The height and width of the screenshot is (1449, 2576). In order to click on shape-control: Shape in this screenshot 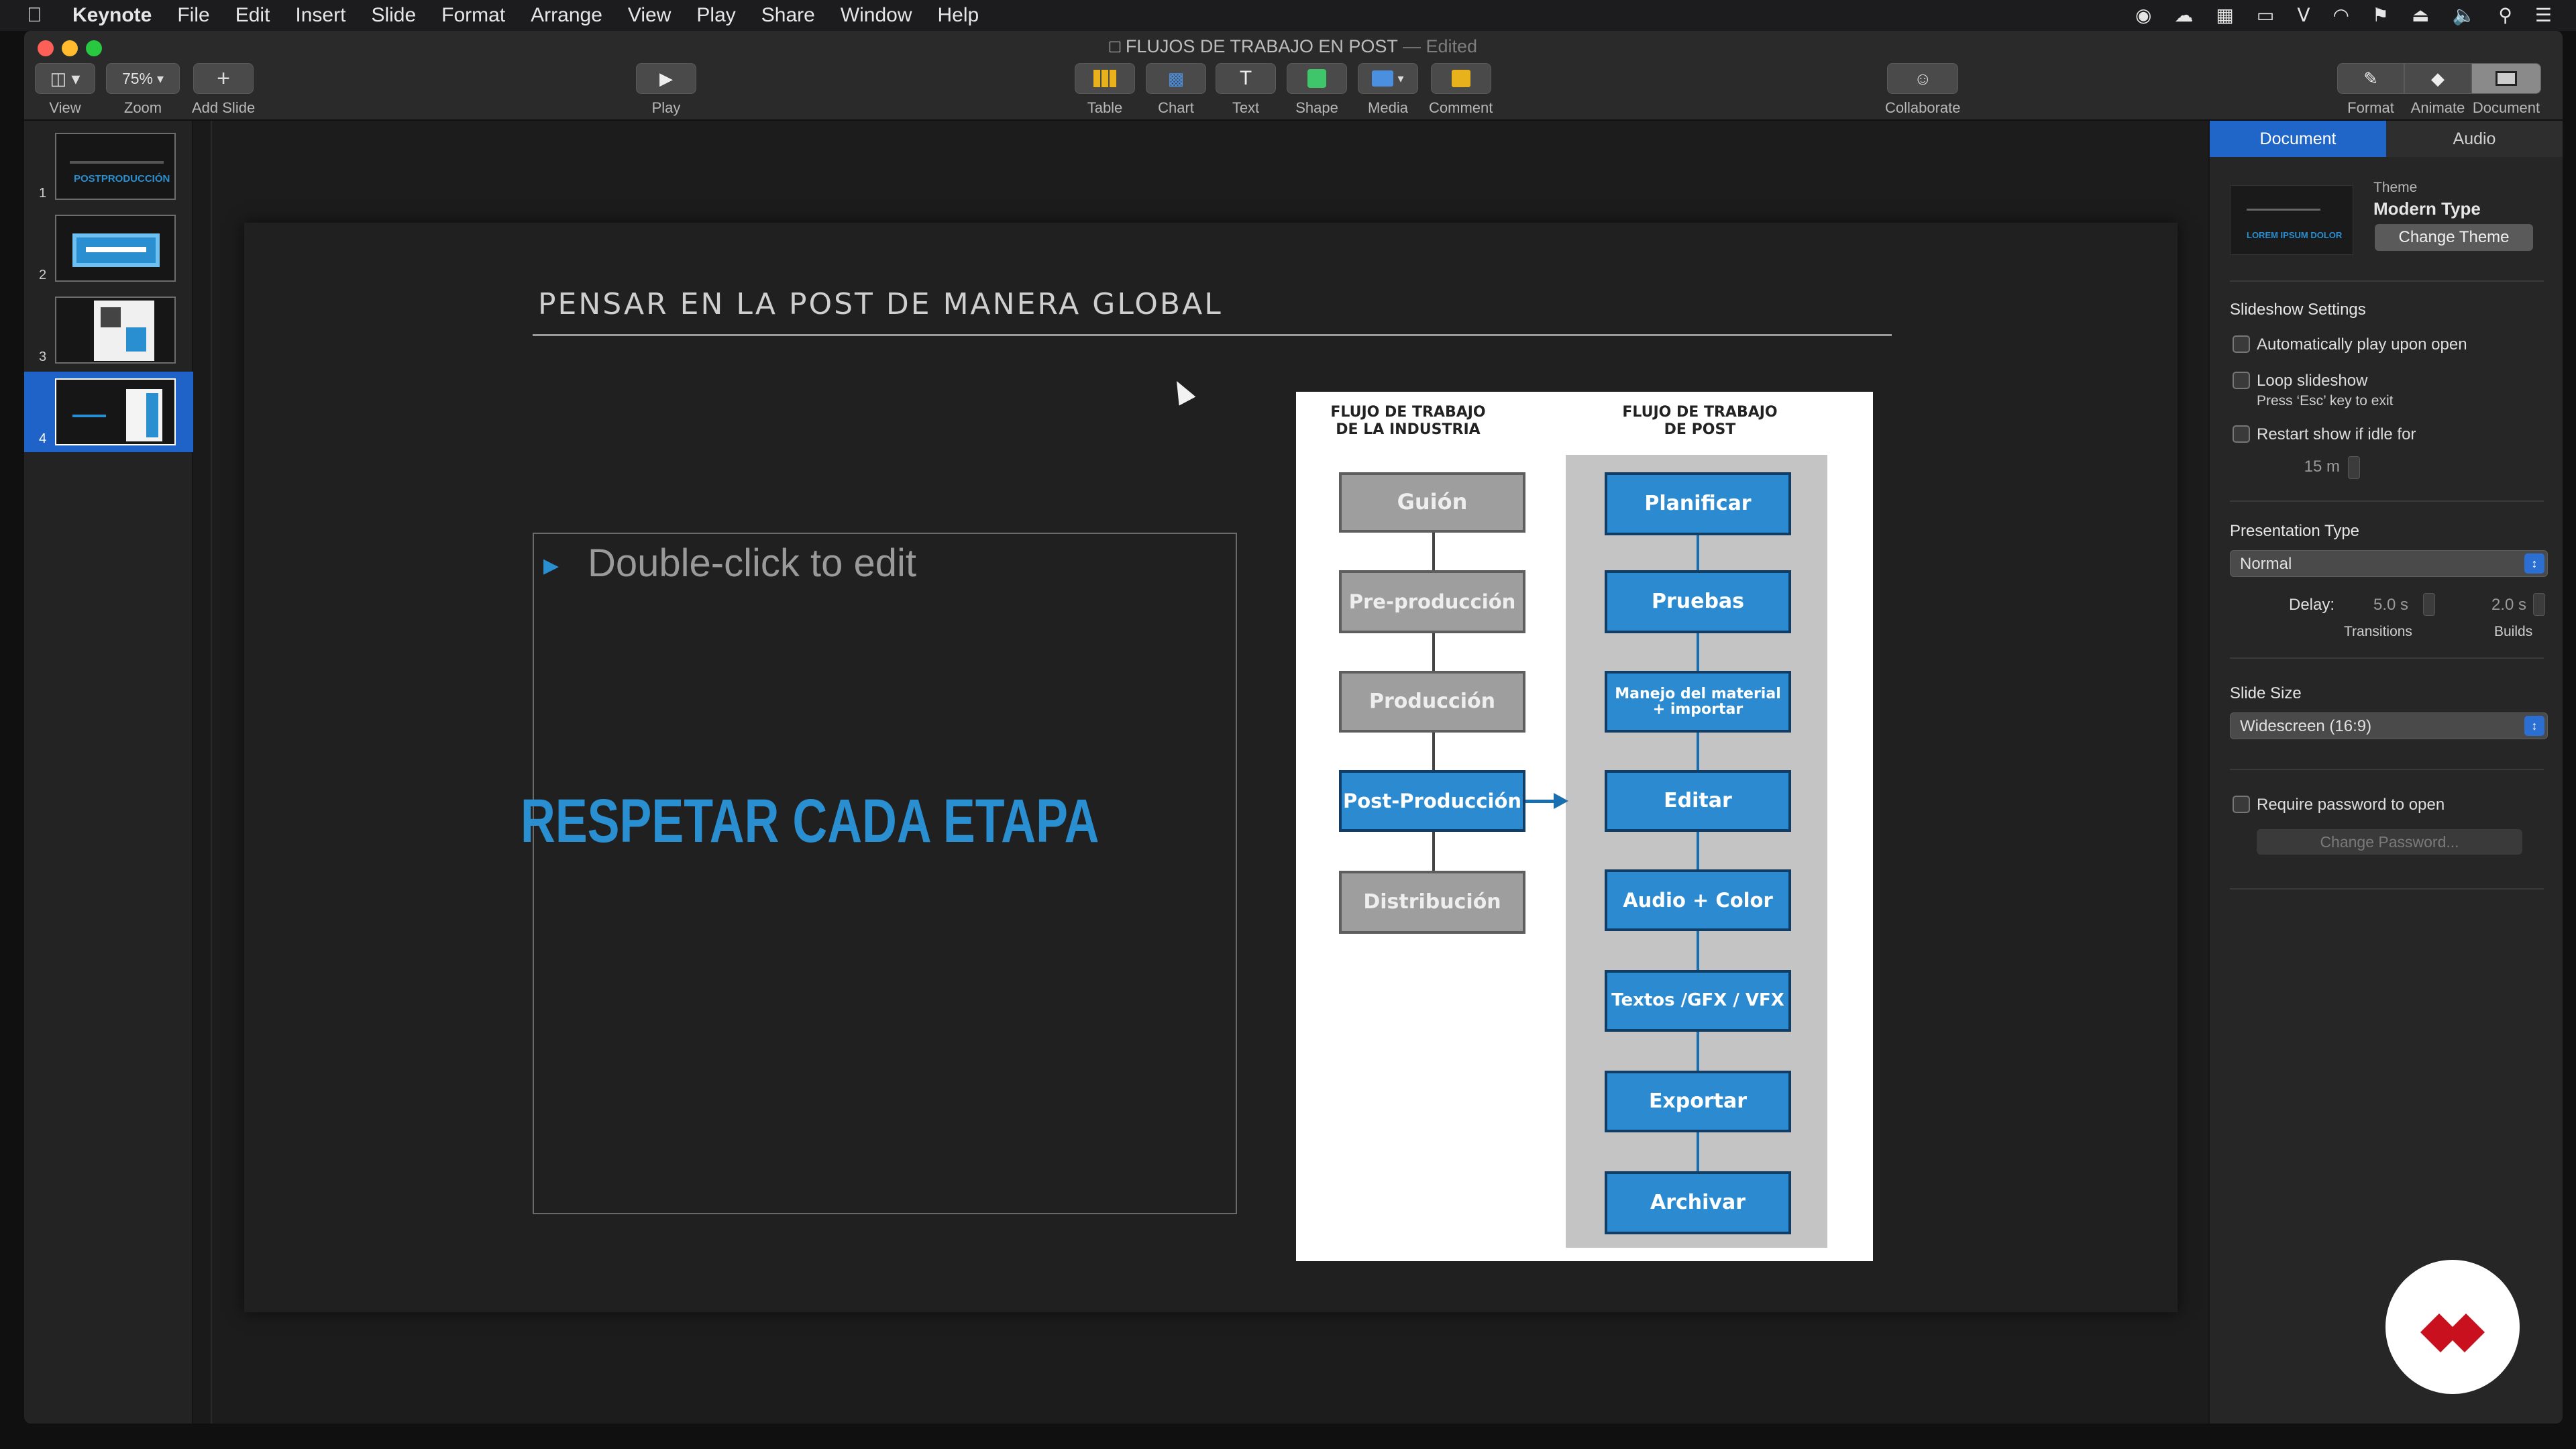, I will do `click(1317, 90)`.